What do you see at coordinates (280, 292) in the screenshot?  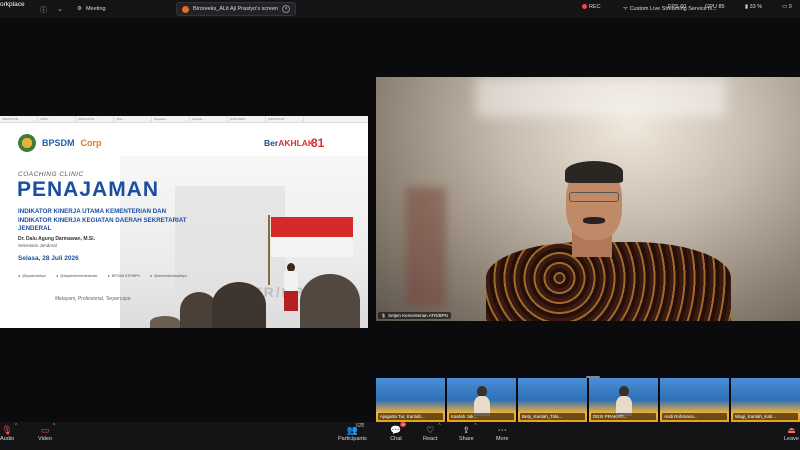 I see `slide-watermark: ATR/BPN` at bounding box center [280, 292].